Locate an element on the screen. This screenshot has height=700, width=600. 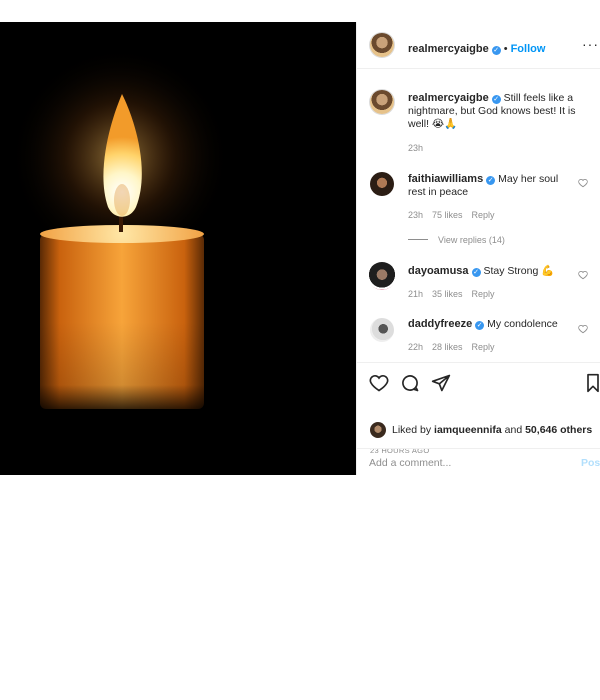
replies-divider is located at coordinates (418, 239).